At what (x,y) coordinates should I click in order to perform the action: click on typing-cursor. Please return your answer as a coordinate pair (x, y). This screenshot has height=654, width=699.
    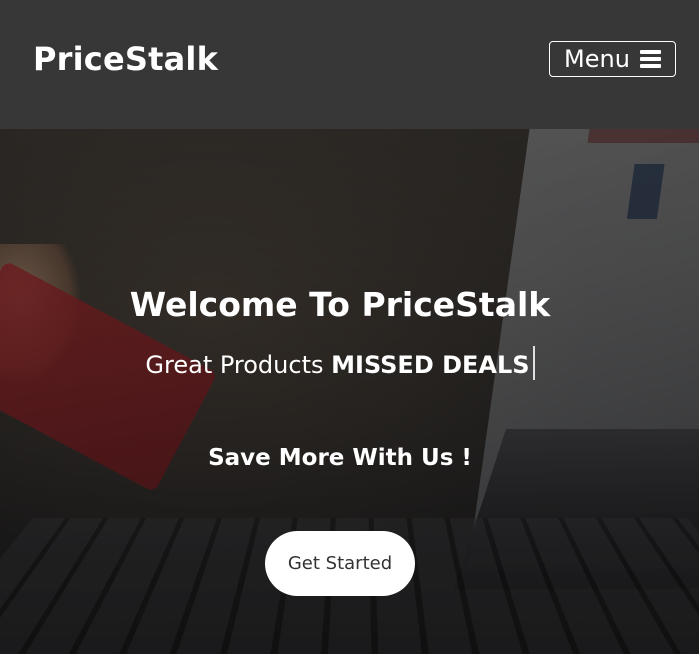
    Looking at the image, I should click on (533, 363).